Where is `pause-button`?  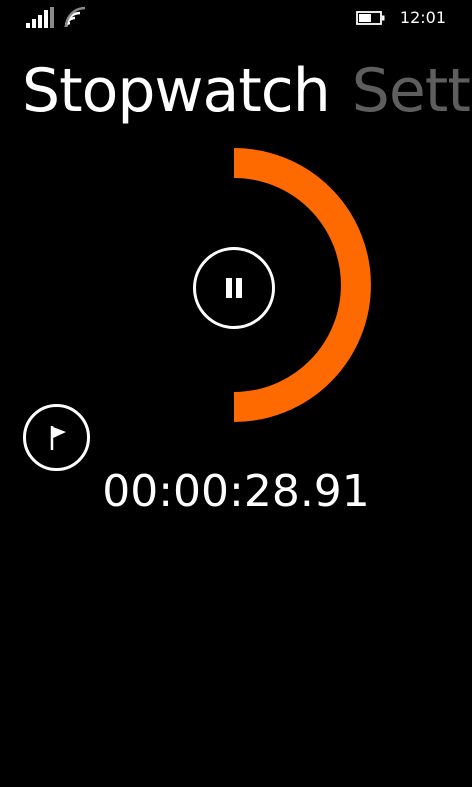
pause-button is located at coordinates (234, 288).